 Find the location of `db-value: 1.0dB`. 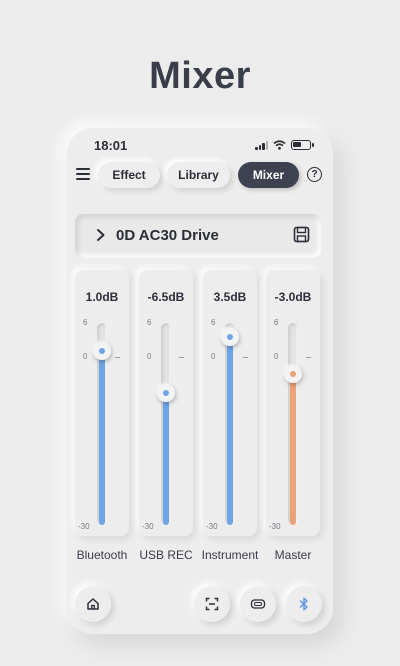

db-value: 1.0dB is located at coordinates (102, 297).